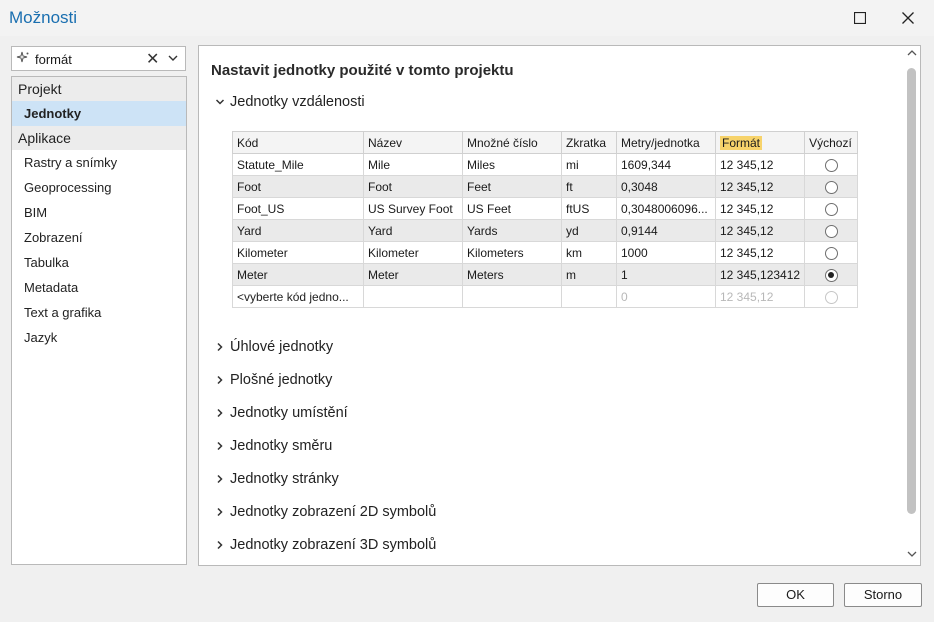  Describe the element at coordinates (99, 162) in the screenshot. I see `sidebar-item: Rastry a snímky` at that location.